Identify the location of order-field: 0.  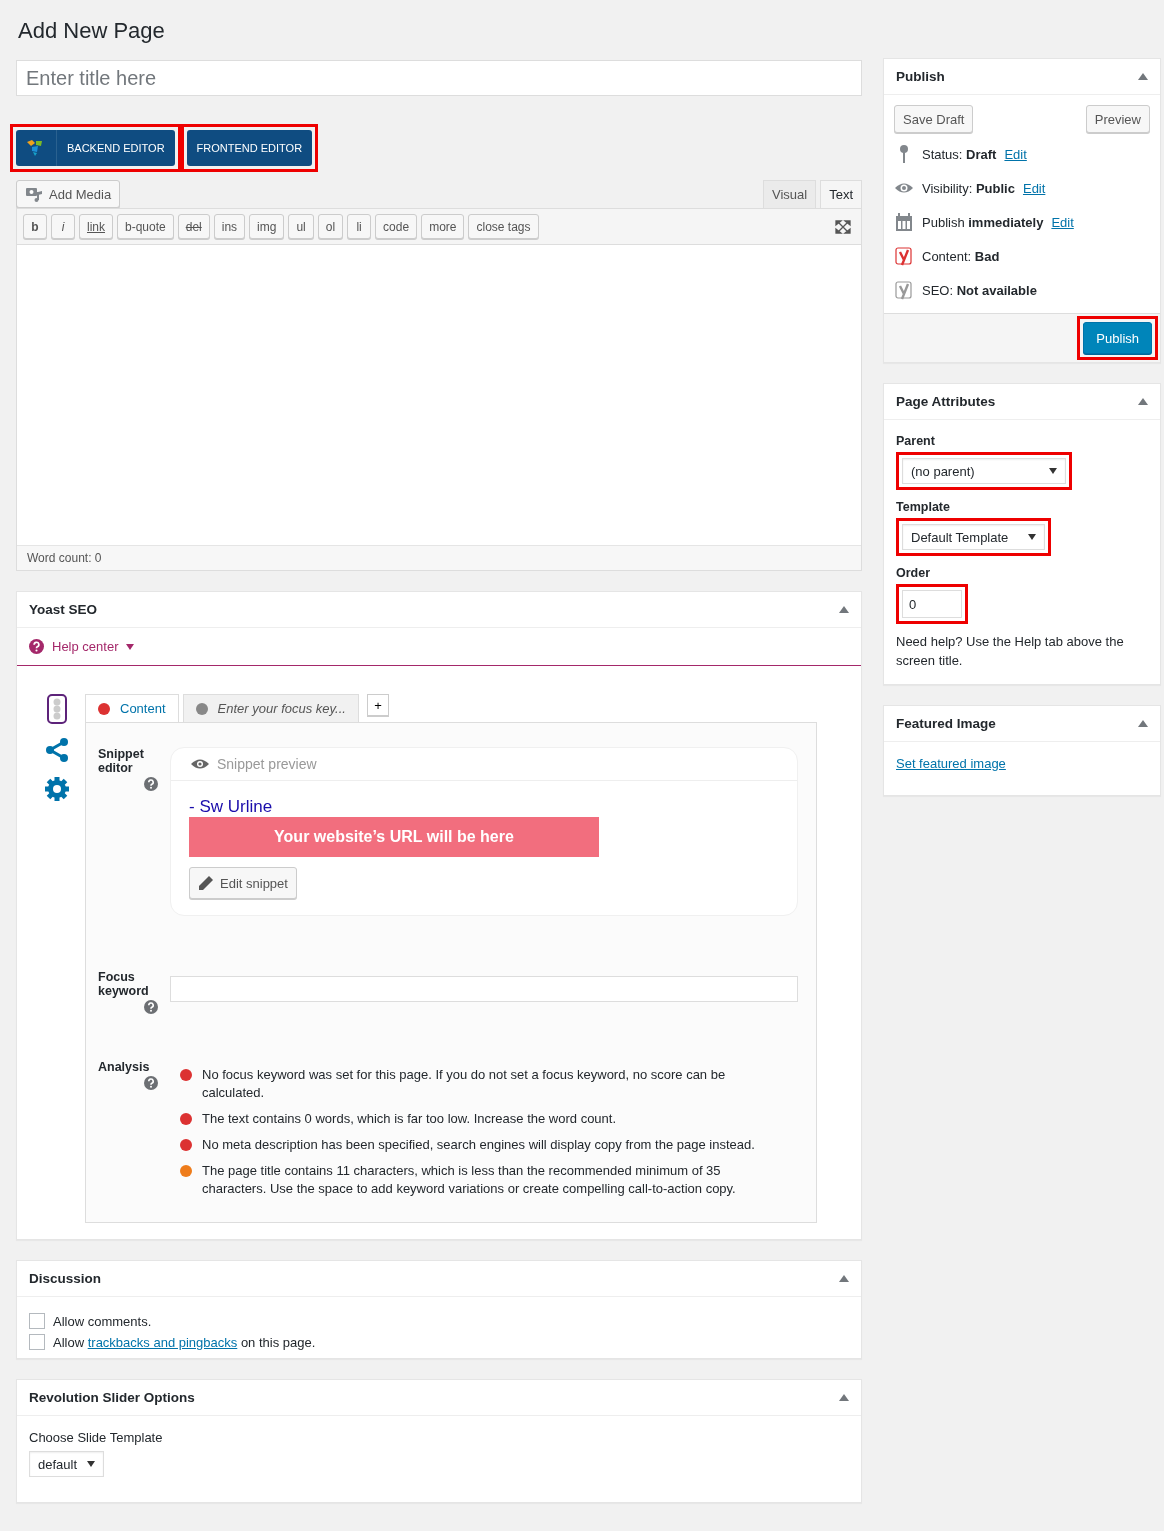
(932, 604).